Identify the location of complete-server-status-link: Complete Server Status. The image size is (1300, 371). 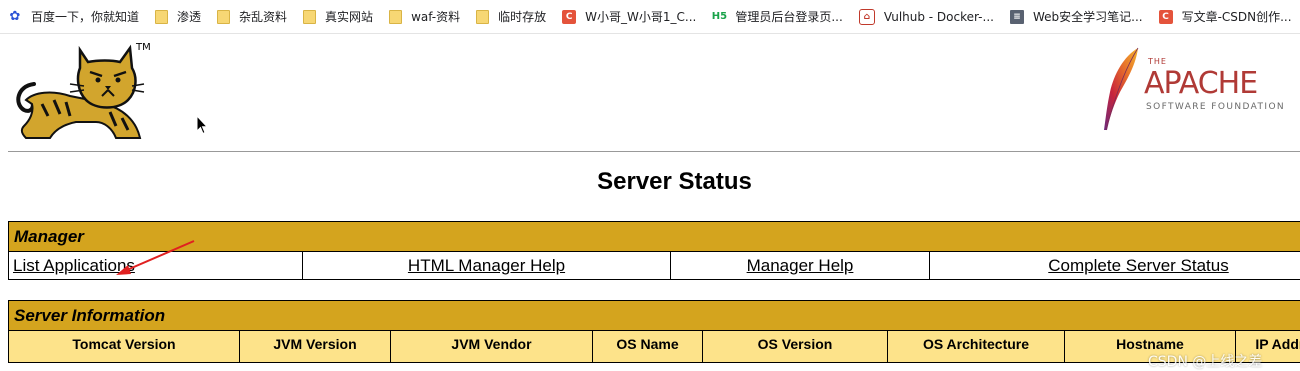
(1138, 265).